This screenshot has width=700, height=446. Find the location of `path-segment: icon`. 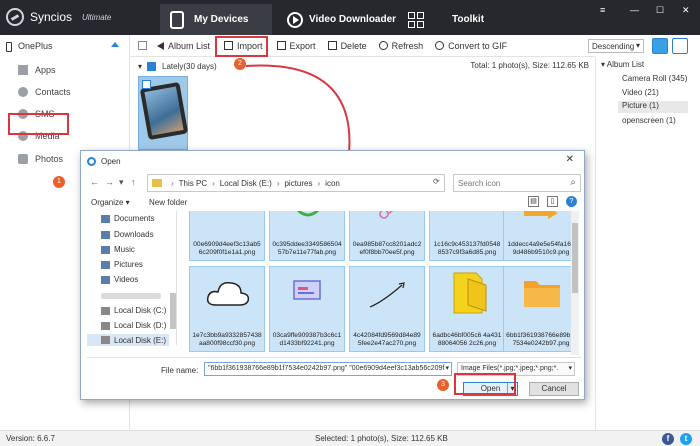

path-segment: icon is located at coordinates (332, 183).